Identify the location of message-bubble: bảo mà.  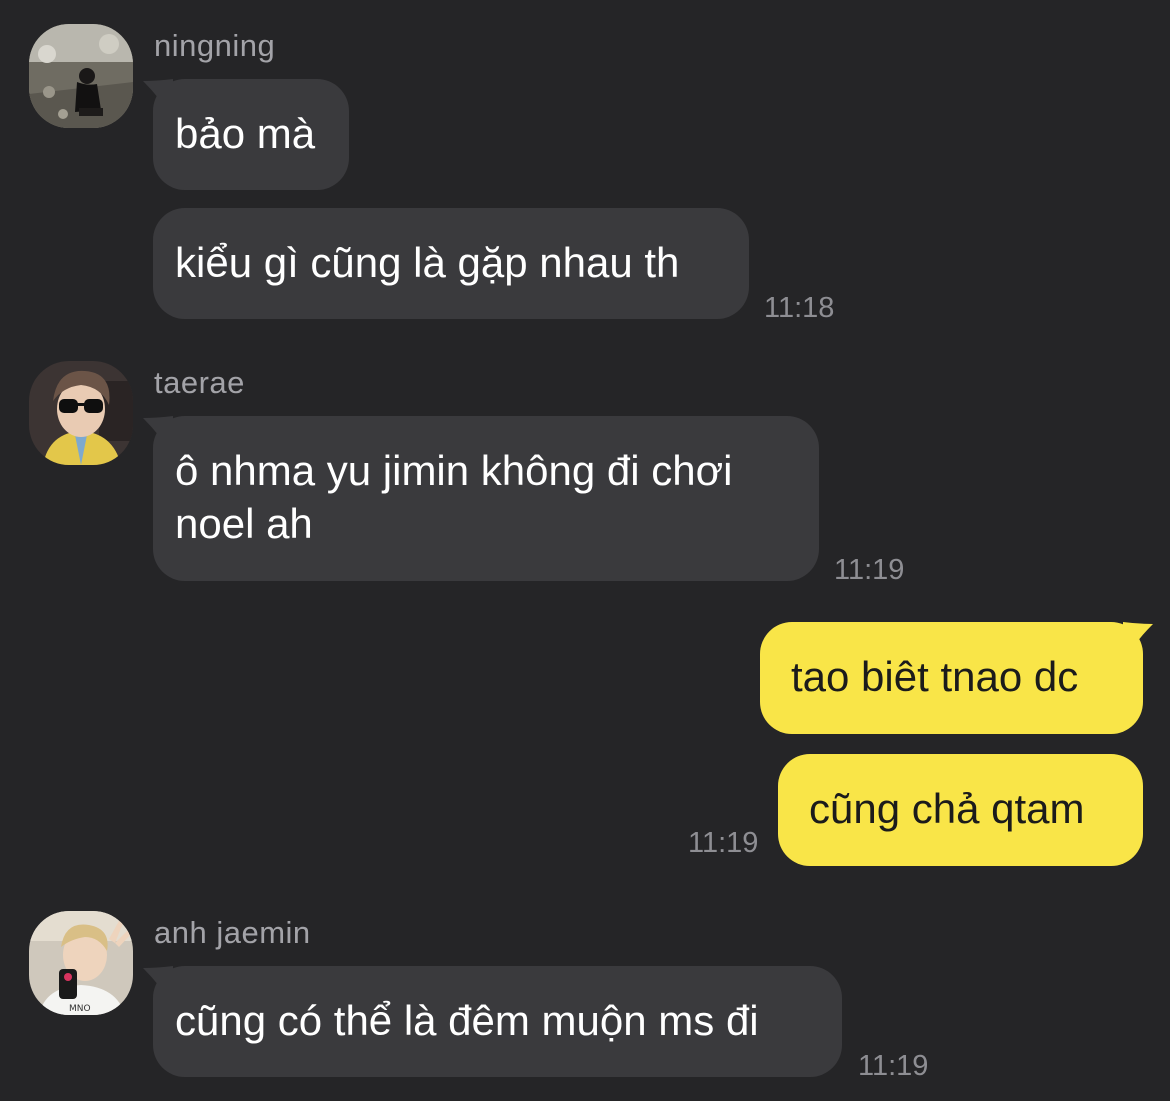
(246, 134).